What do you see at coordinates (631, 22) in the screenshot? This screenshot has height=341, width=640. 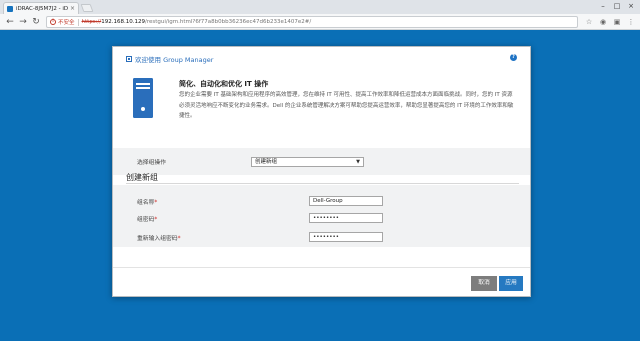 I see `menu-icon: ⋮` at bounding box center [631, 22].